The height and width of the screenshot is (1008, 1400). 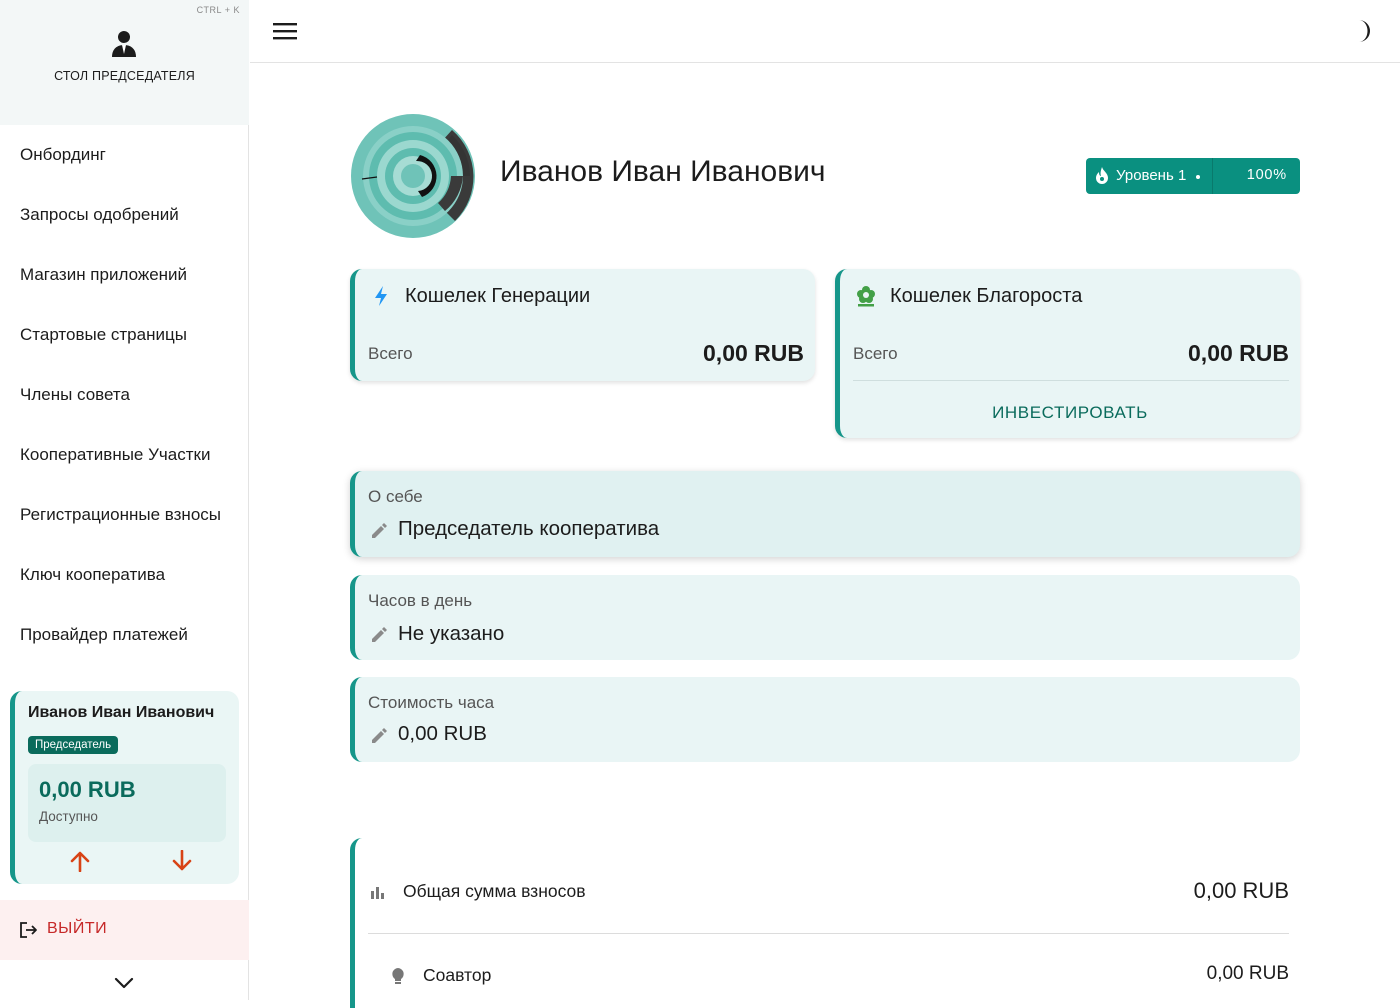 What do you see at coordinates (451, 633) in the screenshot?
I see `hours-value: Не указано` at bounding box center [451, 633].